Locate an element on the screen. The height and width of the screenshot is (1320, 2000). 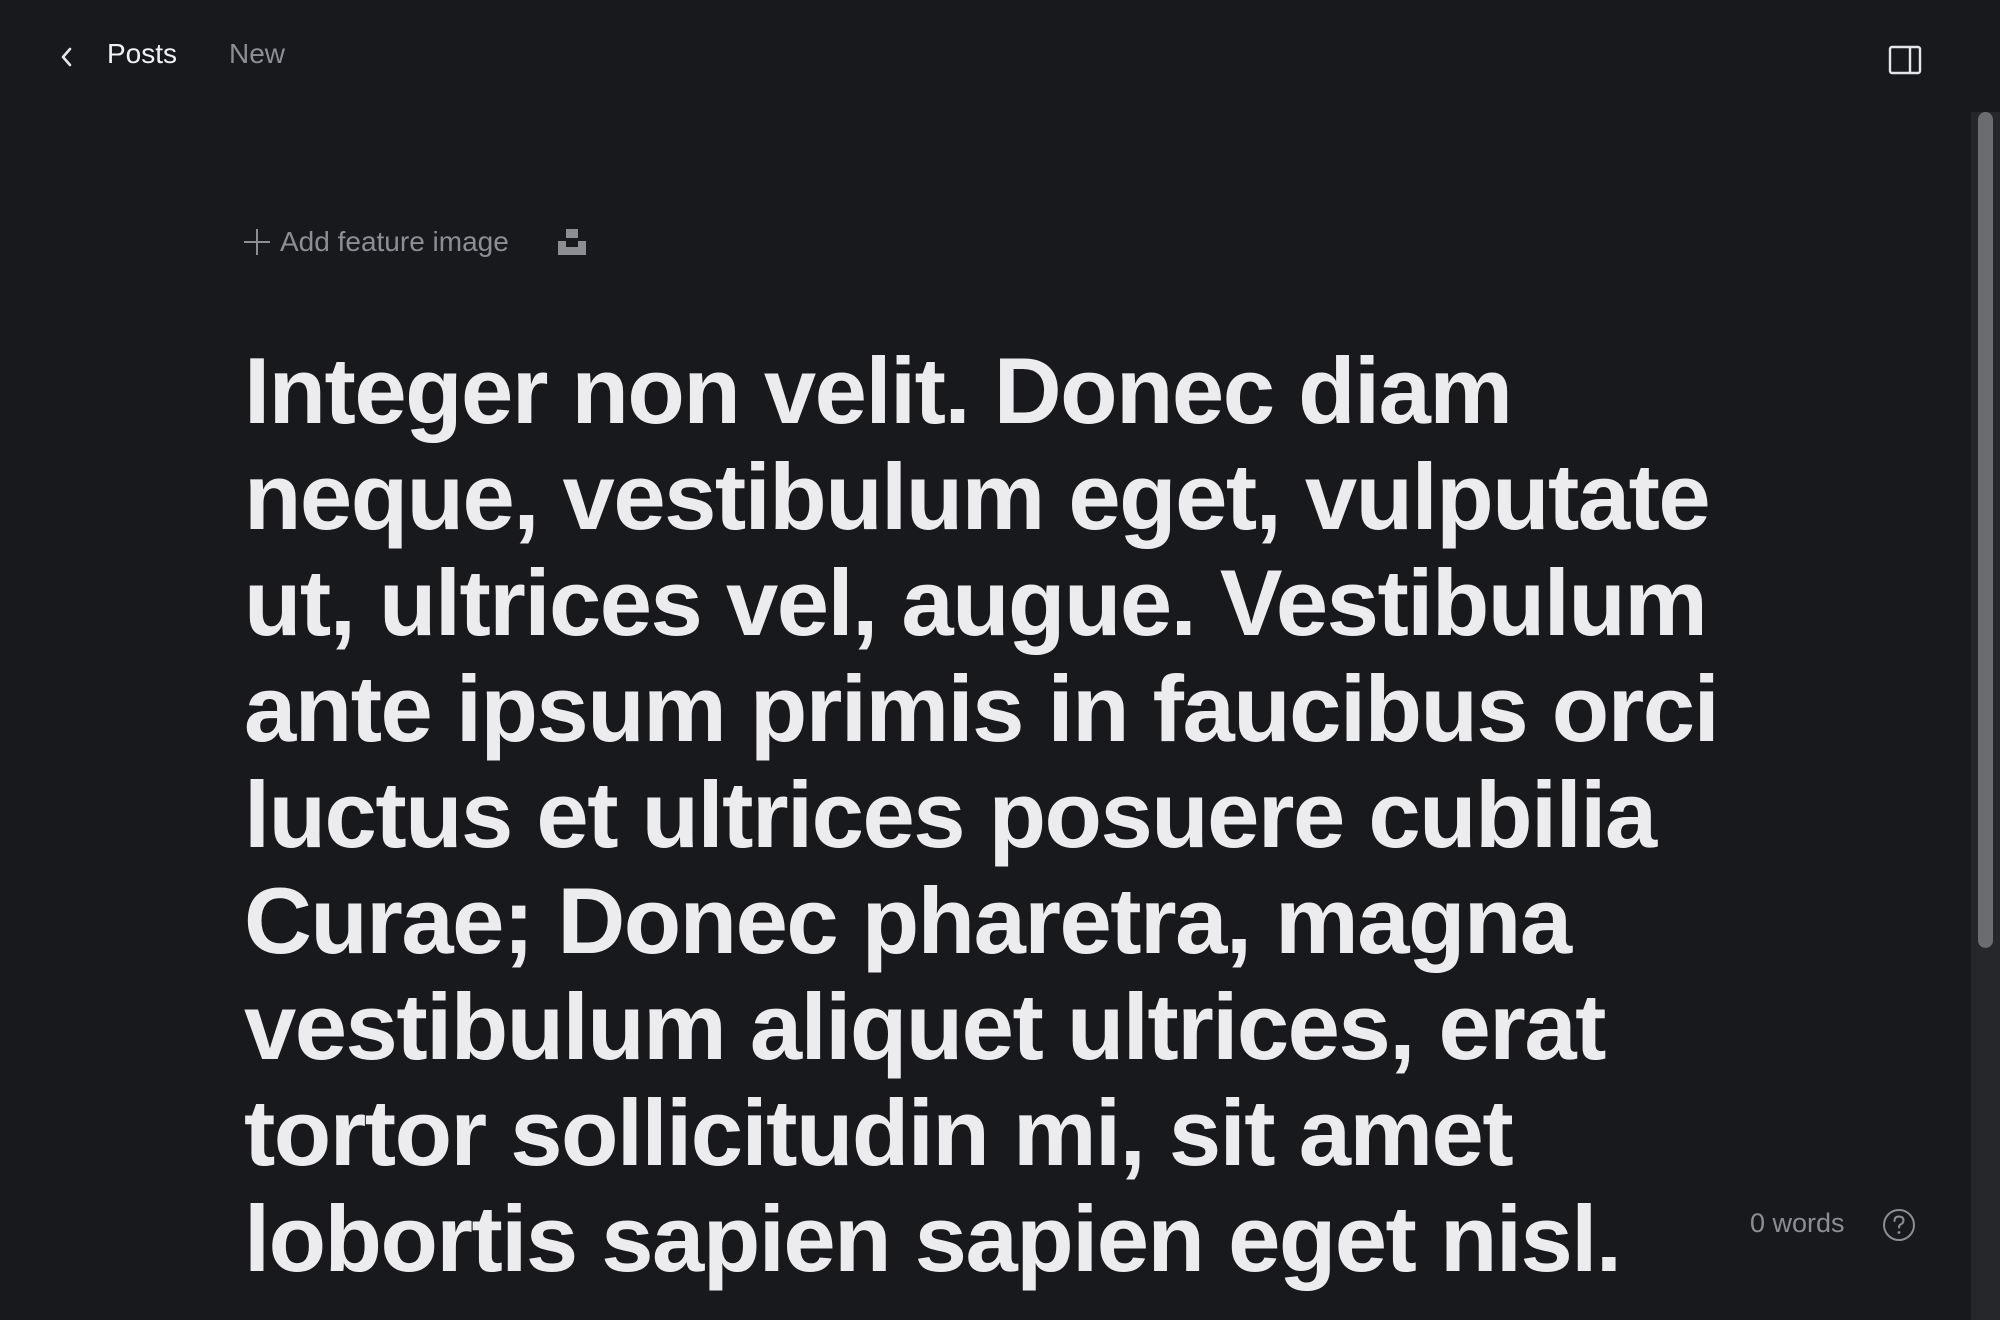
scrollbar-thumb is located at coordinates (1985, 530).